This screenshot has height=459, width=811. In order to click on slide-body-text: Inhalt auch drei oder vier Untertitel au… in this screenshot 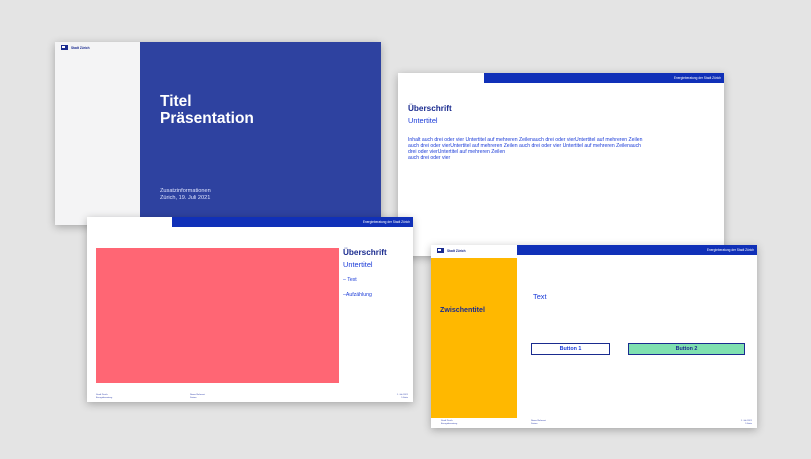, I will do `click(525, 149)`.